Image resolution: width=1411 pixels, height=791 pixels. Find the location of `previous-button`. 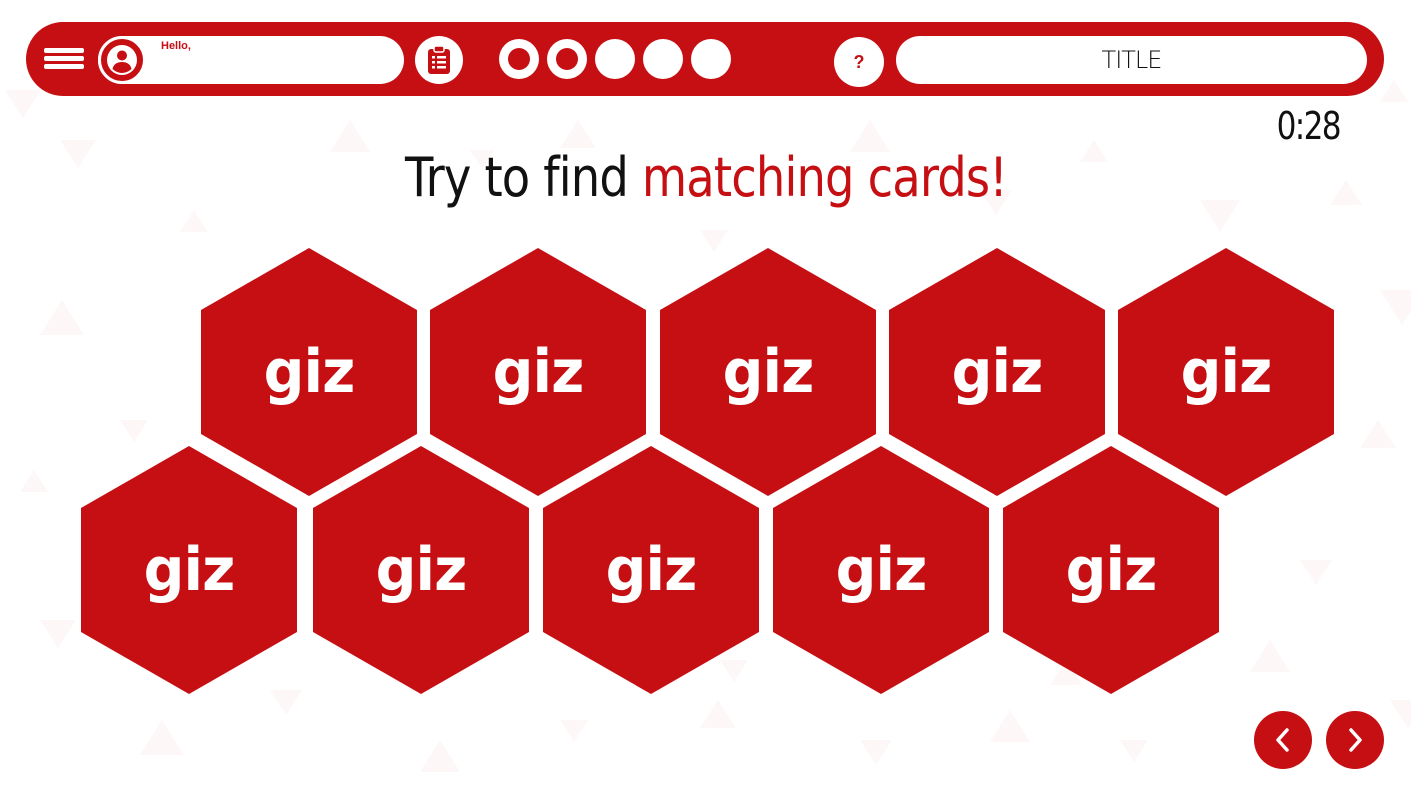

previous-button is located at coordinates (1283, 740).